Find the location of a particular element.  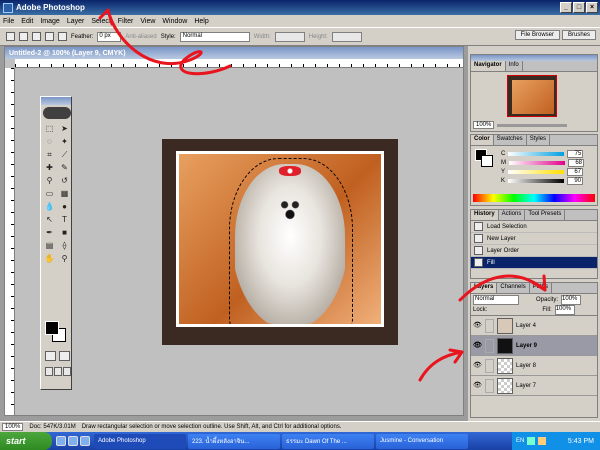

marquee-tool-icon: ⬚ is located at coordinates (49, 128).